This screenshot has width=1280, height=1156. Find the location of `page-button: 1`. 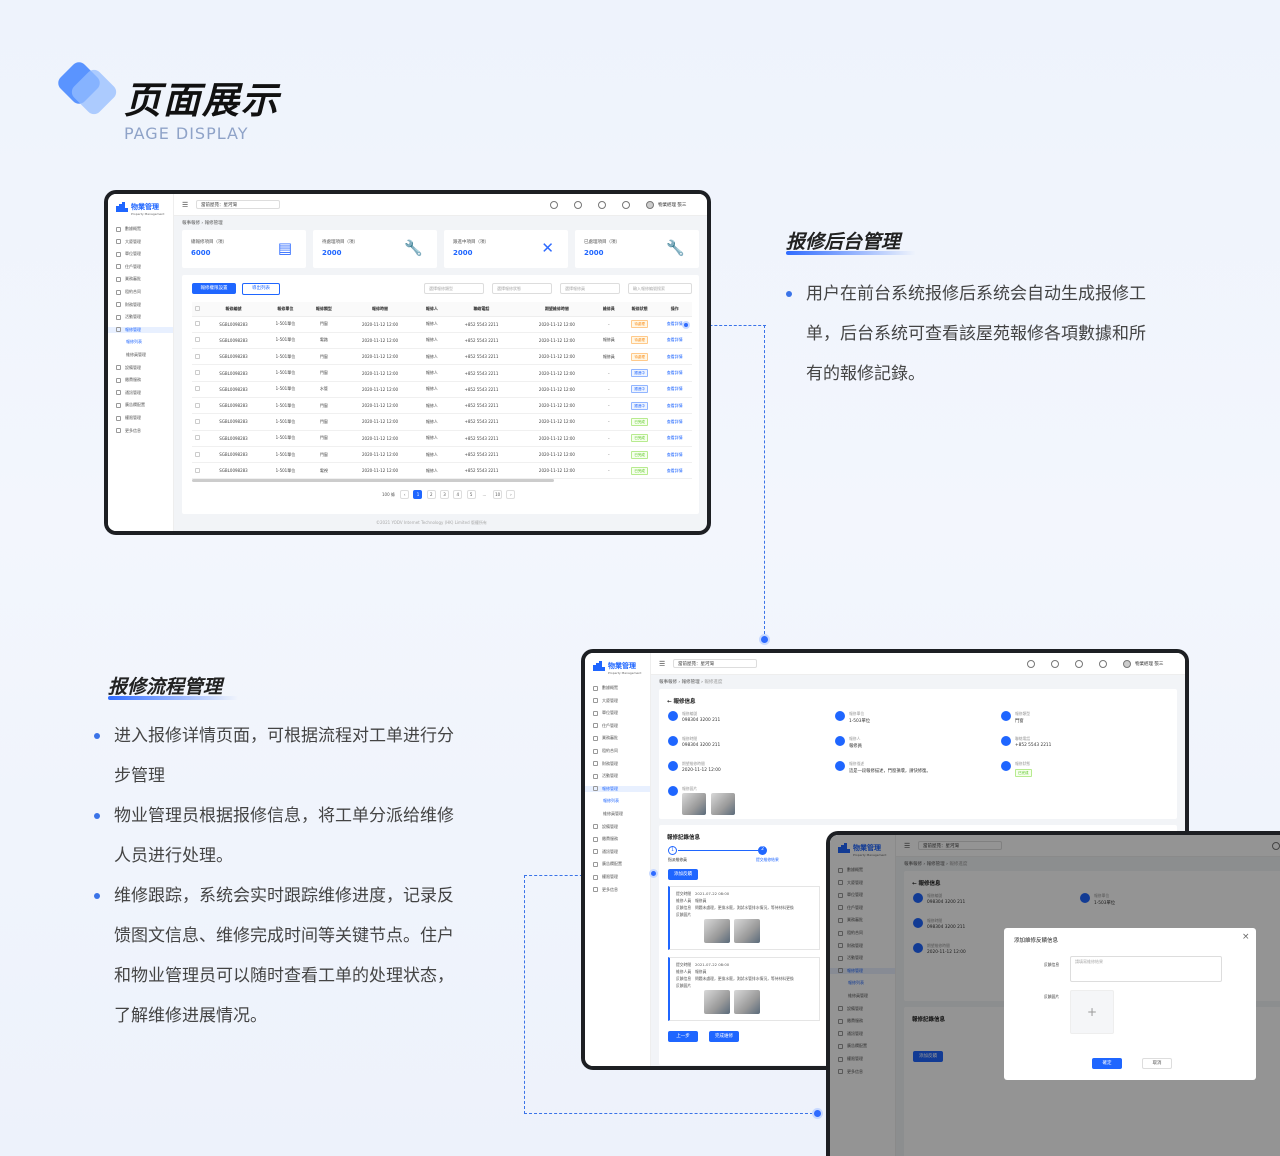

page-button: 1 is located at coordinates (418, 494).